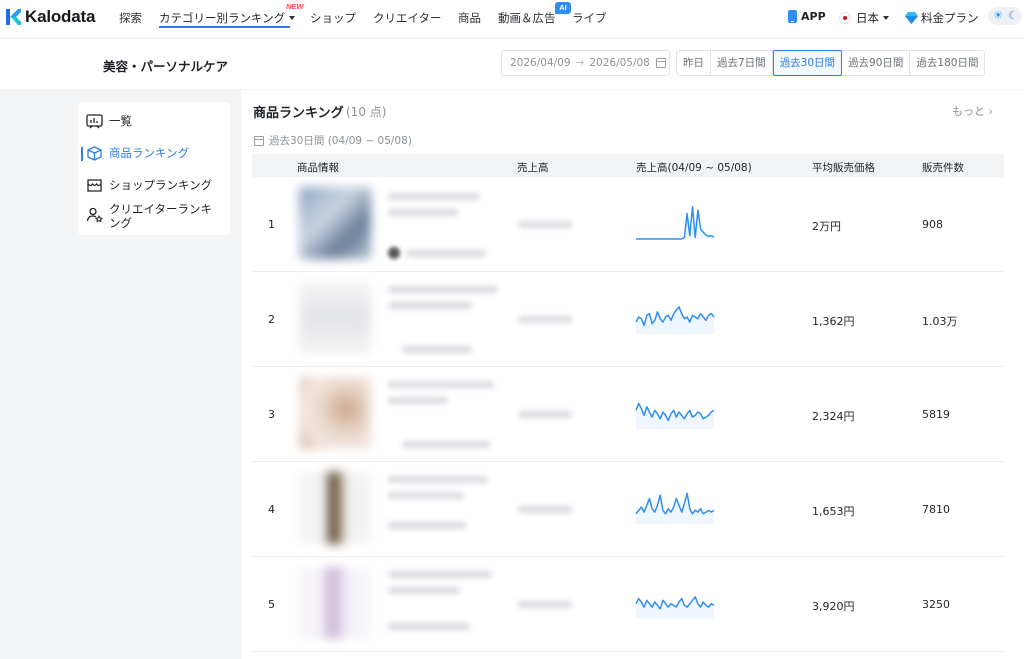  I want to click on theme-toggle: ☀ ☾, so click(1005, 16).